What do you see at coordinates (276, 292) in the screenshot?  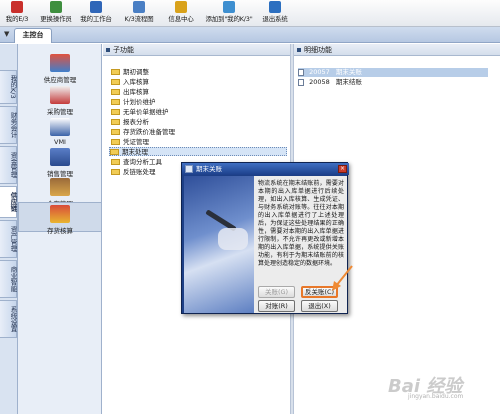 I see `close-account-button: 关账(G)` at bounding box center [276, 292].